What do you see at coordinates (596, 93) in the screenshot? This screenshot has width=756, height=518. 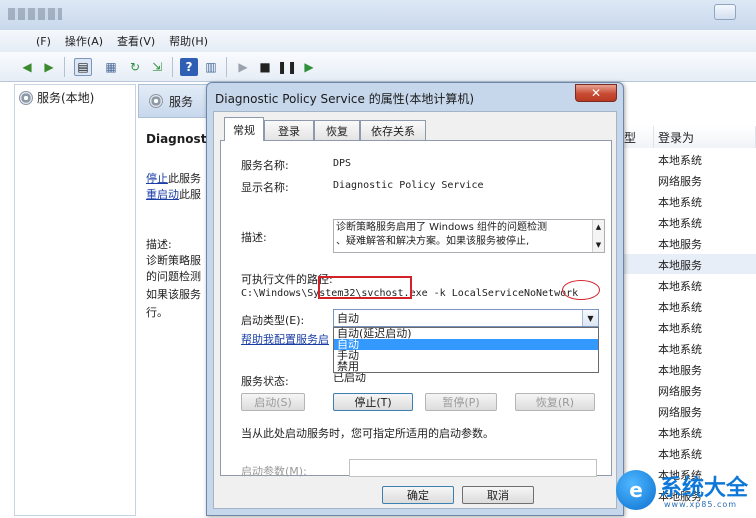 I see `dialog-close-button: ✕` at bounding box center [596, 93].